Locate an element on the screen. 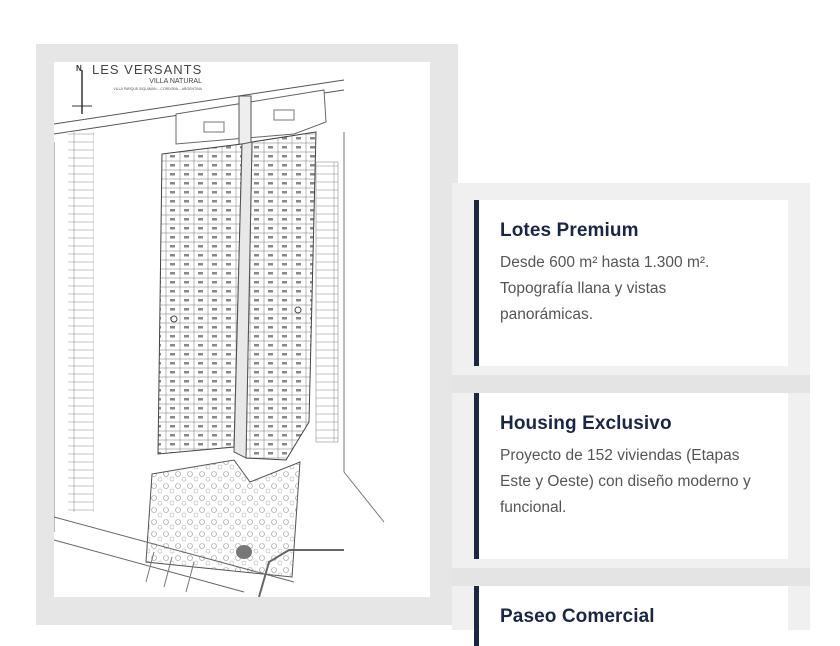 The width and height of the screenshot is (840, 646). feature-title: Paseo Comercial is located at coordinates (577, 616).